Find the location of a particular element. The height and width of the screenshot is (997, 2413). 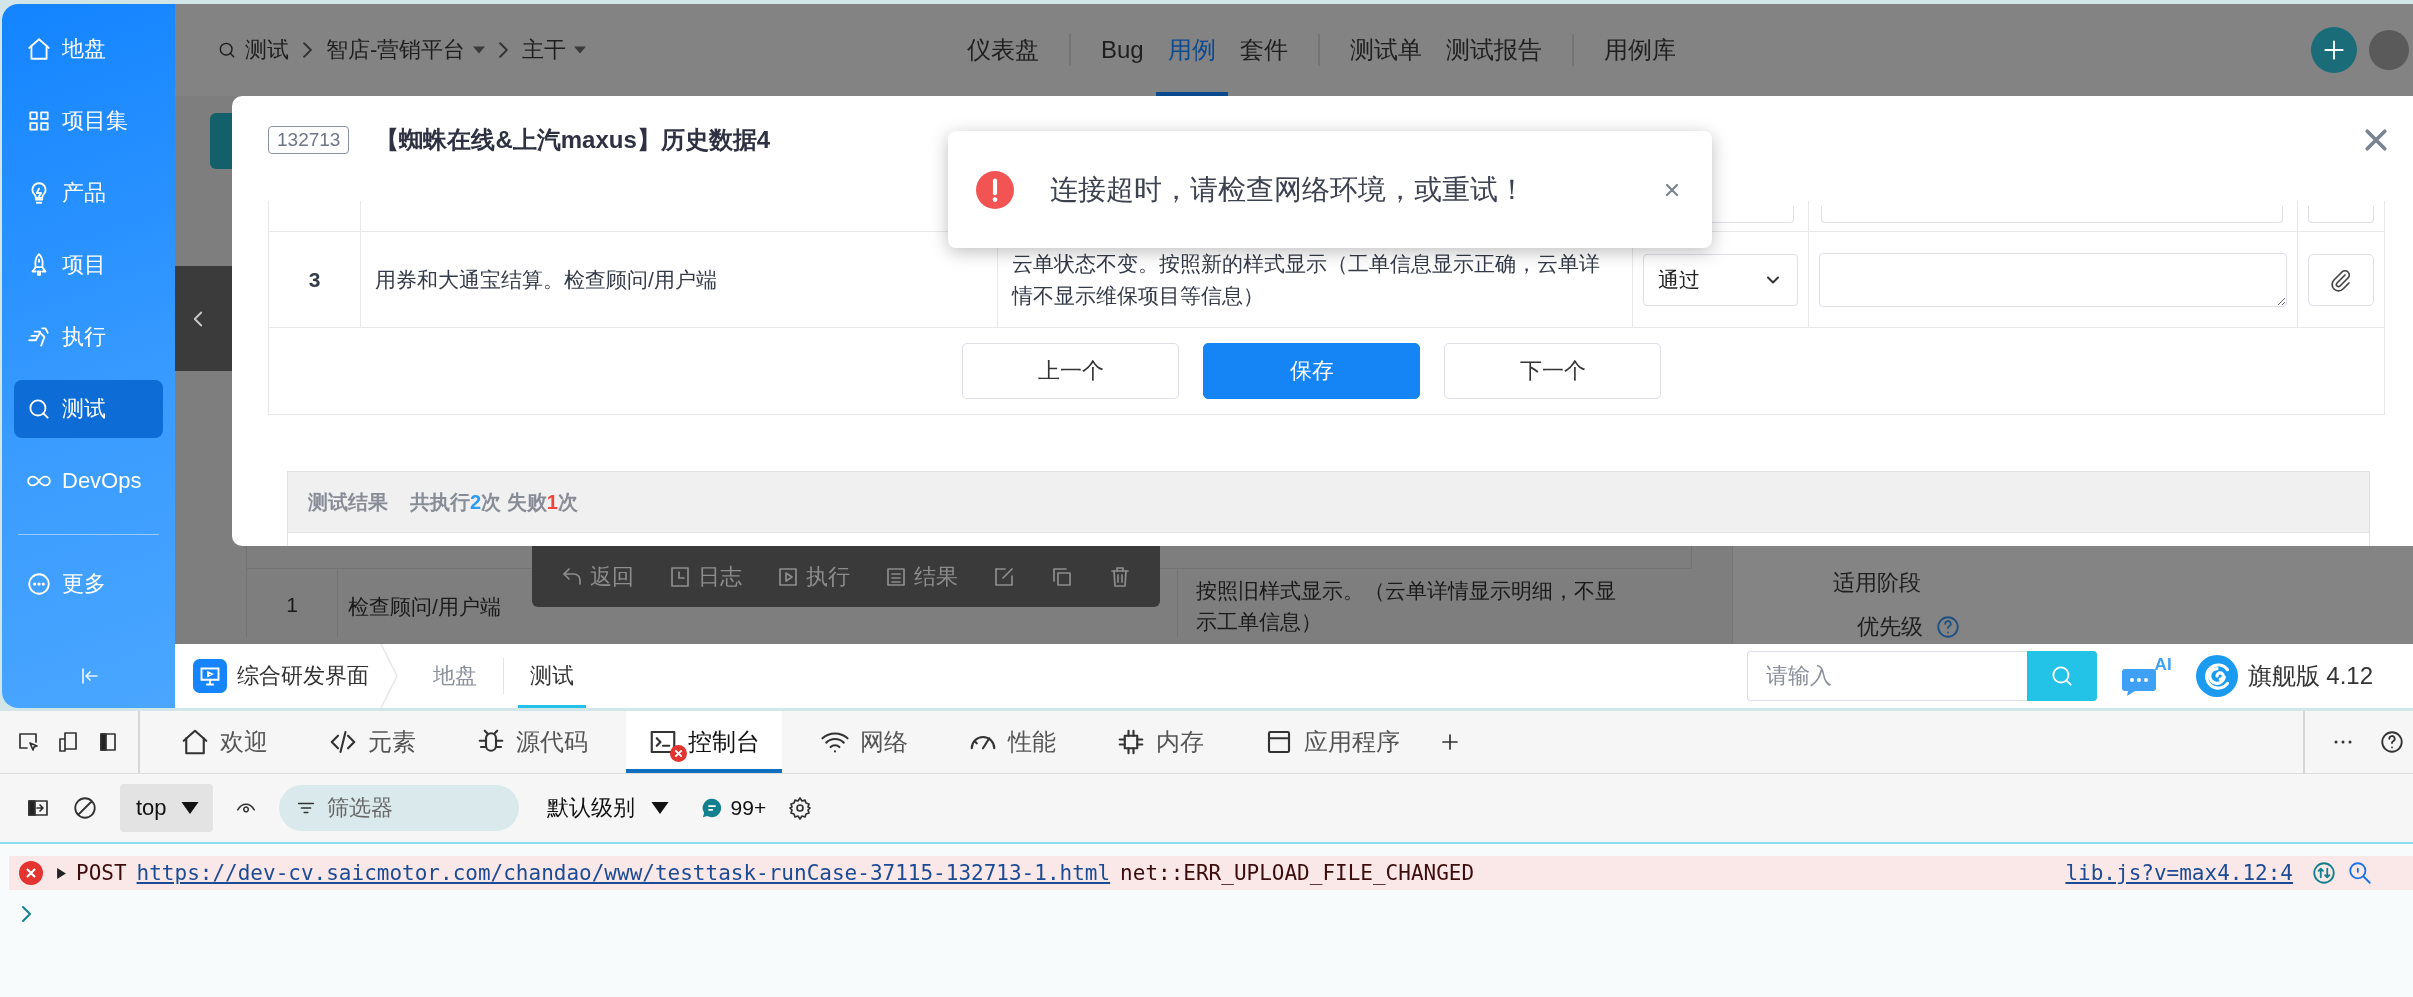

sidebar-item: DevOps is located at coordinates (88, 481).